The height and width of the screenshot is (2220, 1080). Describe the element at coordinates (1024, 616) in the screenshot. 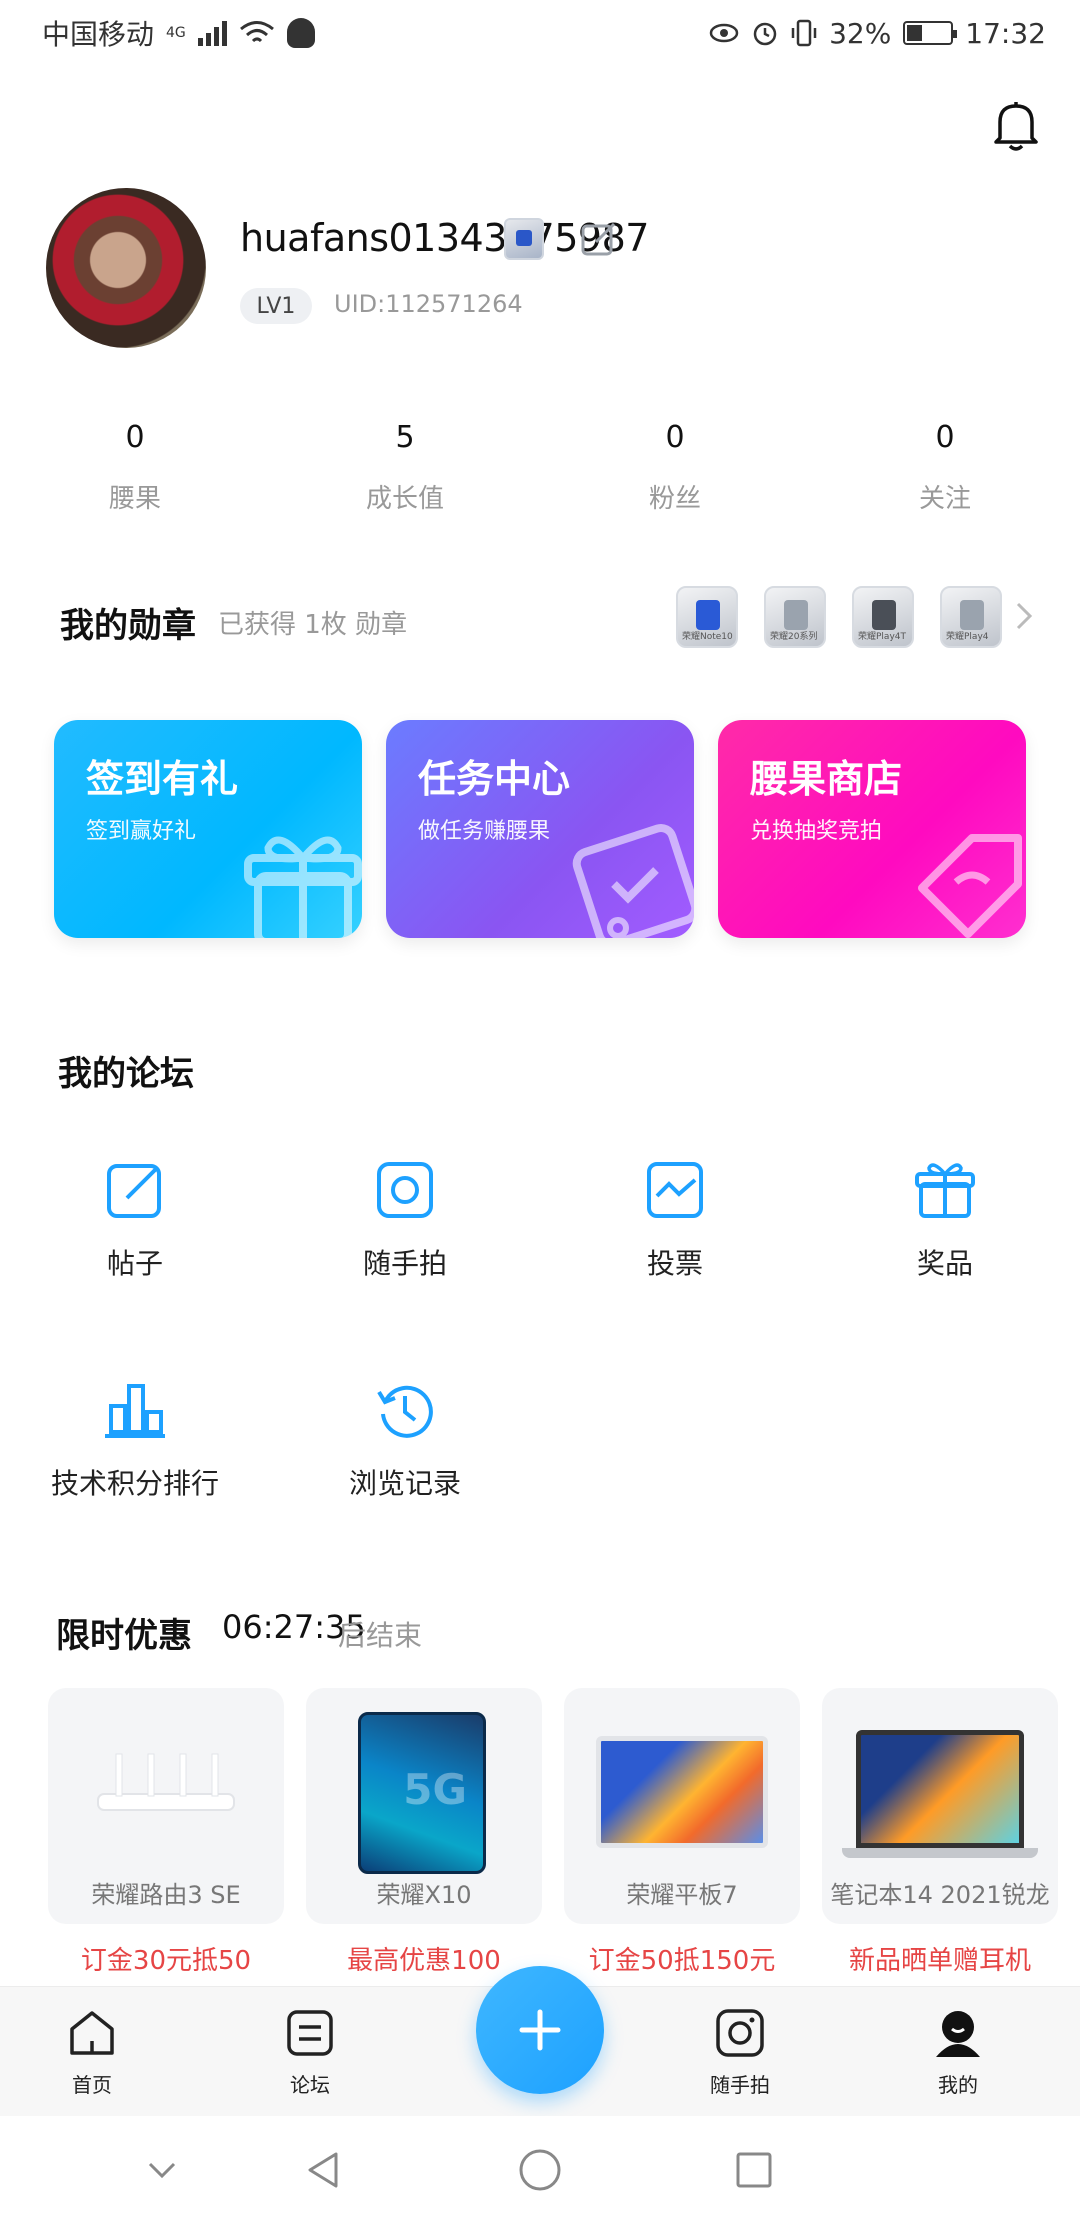

I see `chevron-right-icon` at that location.